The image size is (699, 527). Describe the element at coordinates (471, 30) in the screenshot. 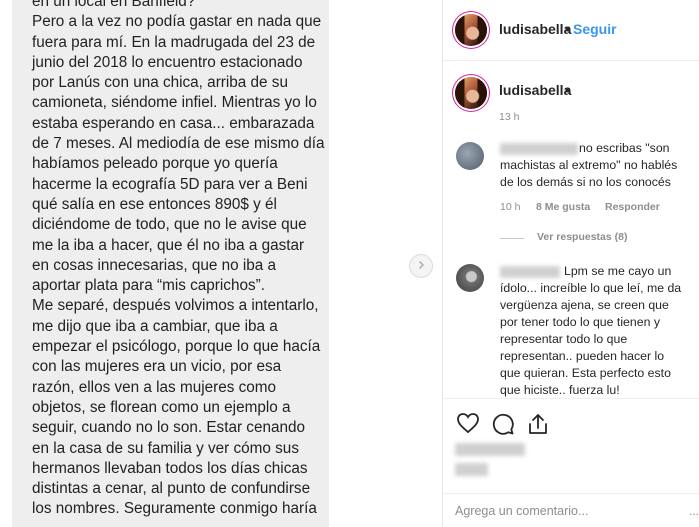

I see `avatar` at that location.